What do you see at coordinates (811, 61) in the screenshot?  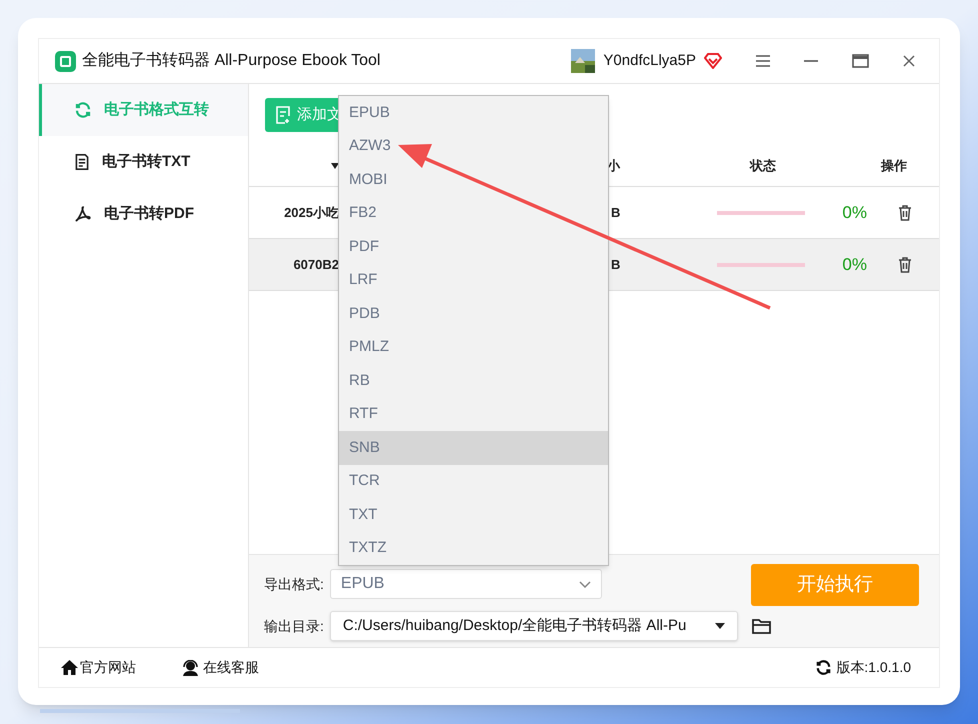 I see `minimize-icon` at bounding box center [811, 61].